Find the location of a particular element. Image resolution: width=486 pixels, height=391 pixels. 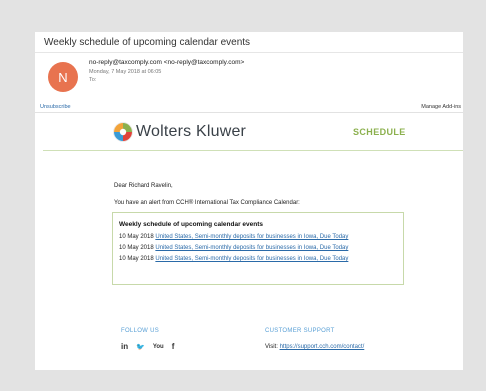

twitter-icon: 🐦 is located at coordinates (140, 347).